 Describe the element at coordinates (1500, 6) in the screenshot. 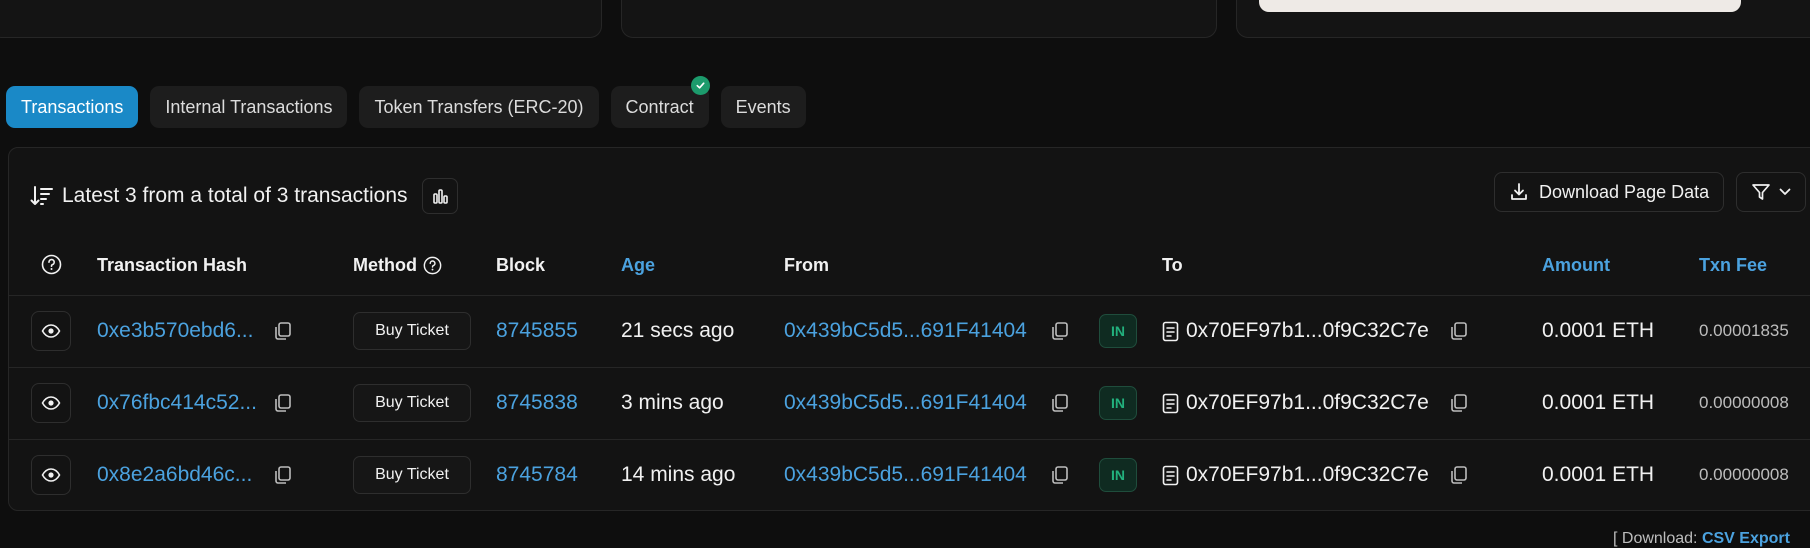

I see `preview-image` at that location.